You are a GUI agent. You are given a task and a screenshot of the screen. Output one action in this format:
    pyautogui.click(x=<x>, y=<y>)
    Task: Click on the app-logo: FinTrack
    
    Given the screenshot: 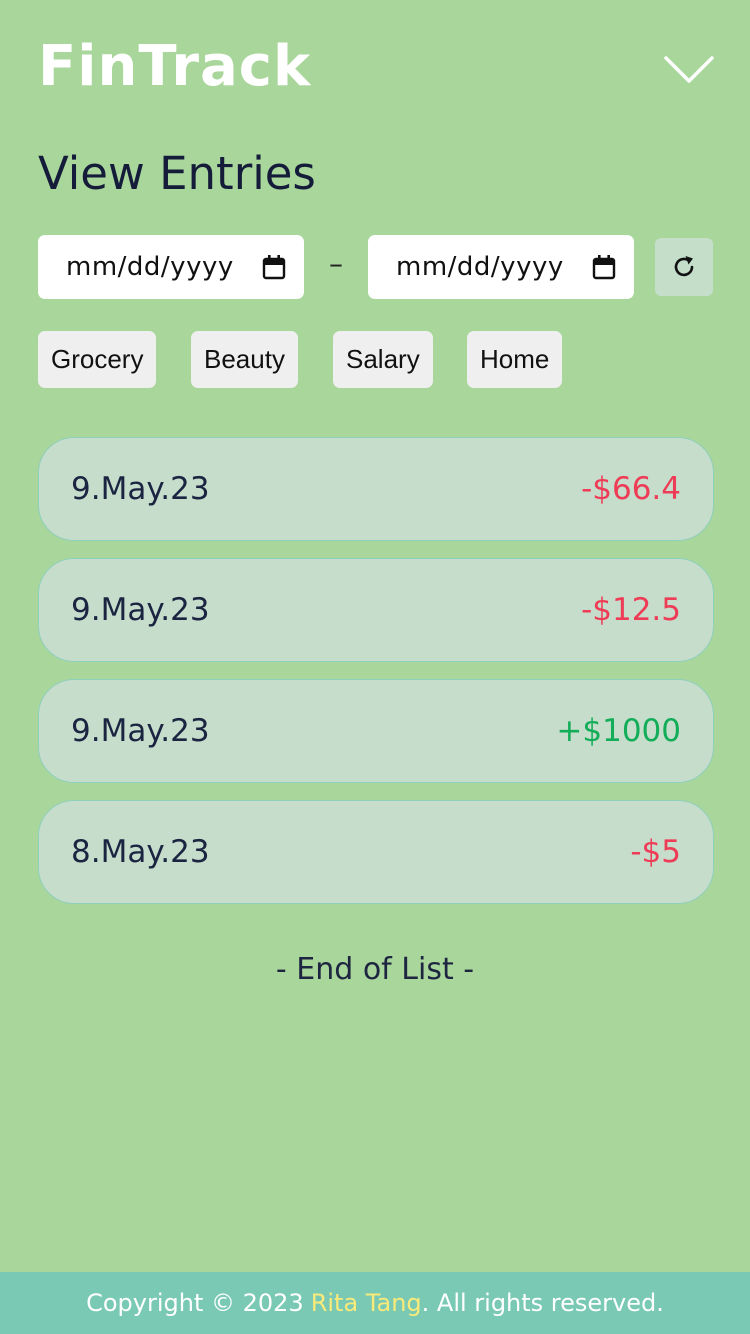 What is the action you would take?
    pyautogui.click(x=174, y=67)
    